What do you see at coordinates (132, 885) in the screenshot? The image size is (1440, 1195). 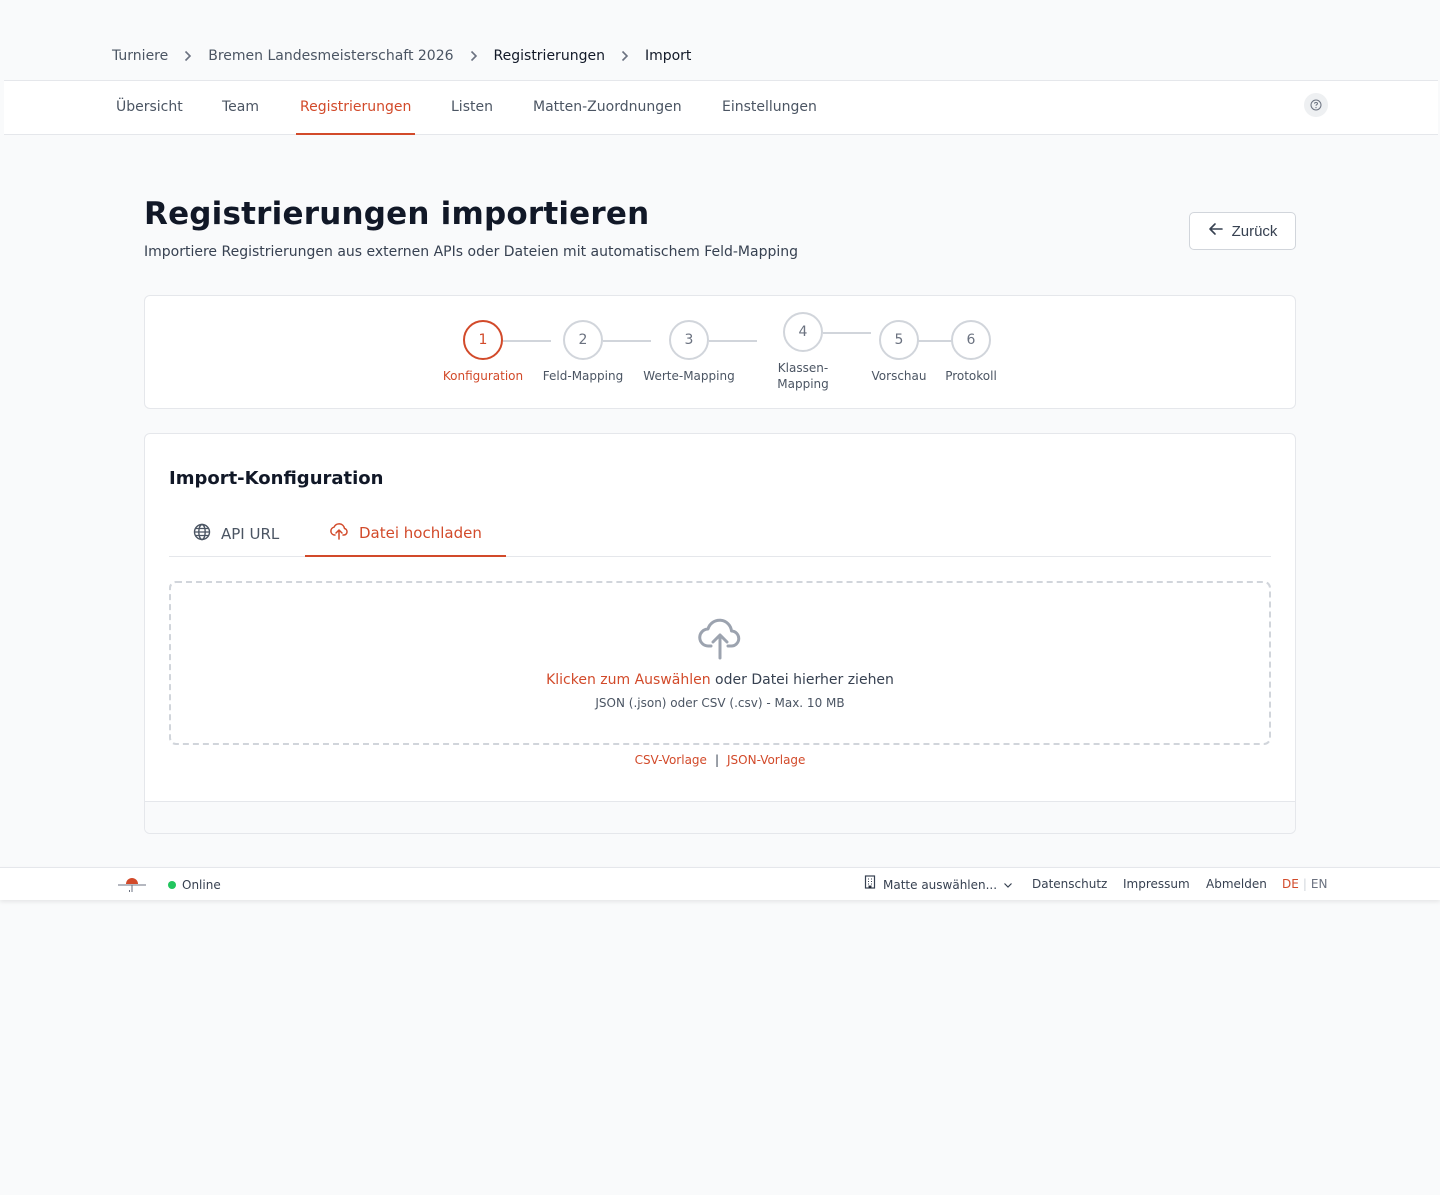 I see `app-logo` at bounding box center [132, 885].